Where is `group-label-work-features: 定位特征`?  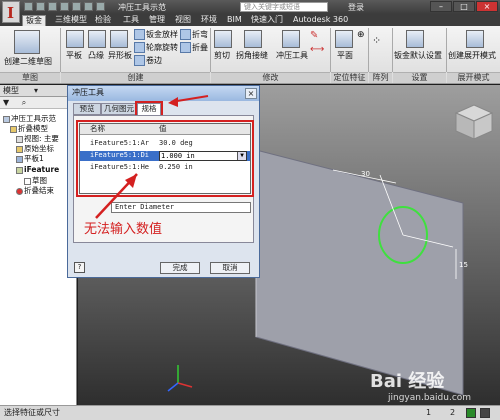 group-label-work-features: 定位特征 is located at coordinates (349, 77).